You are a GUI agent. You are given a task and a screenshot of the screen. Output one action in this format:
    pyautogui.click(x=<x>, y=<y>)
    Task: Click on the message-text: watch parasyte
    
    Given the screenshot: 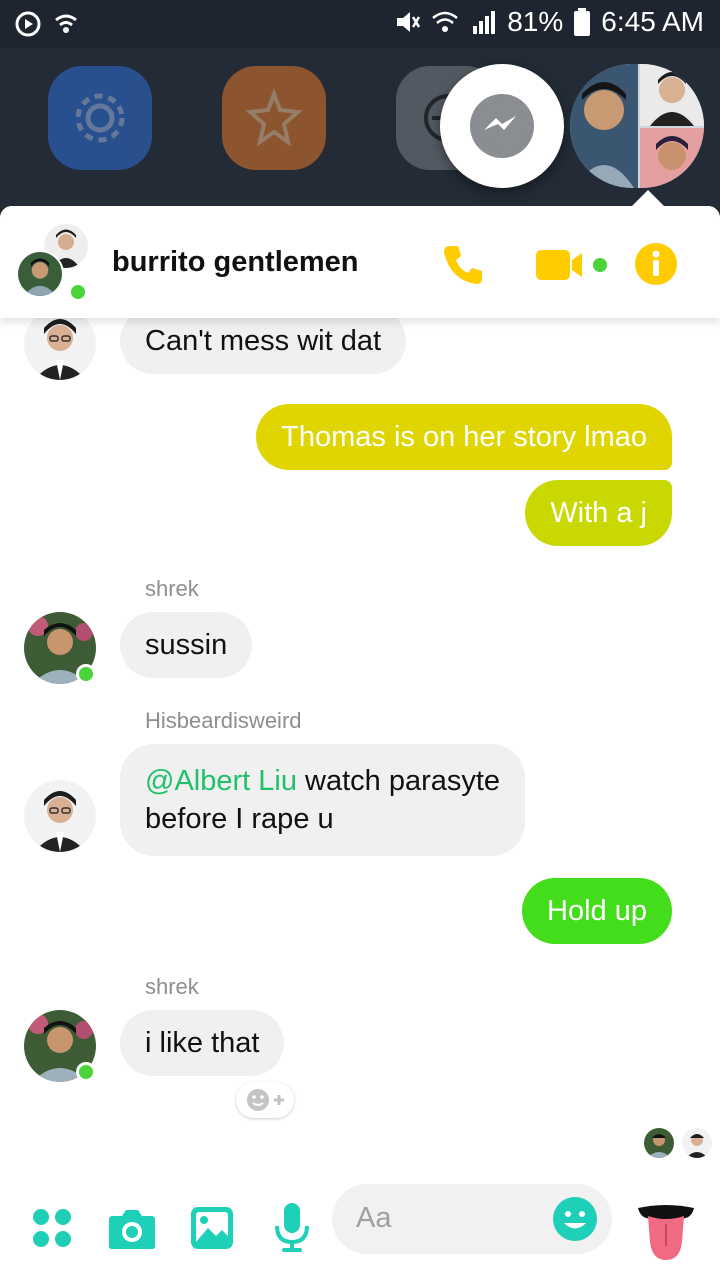 What is the action you would take?
    pyautogui.click(x=398, y=781)
    